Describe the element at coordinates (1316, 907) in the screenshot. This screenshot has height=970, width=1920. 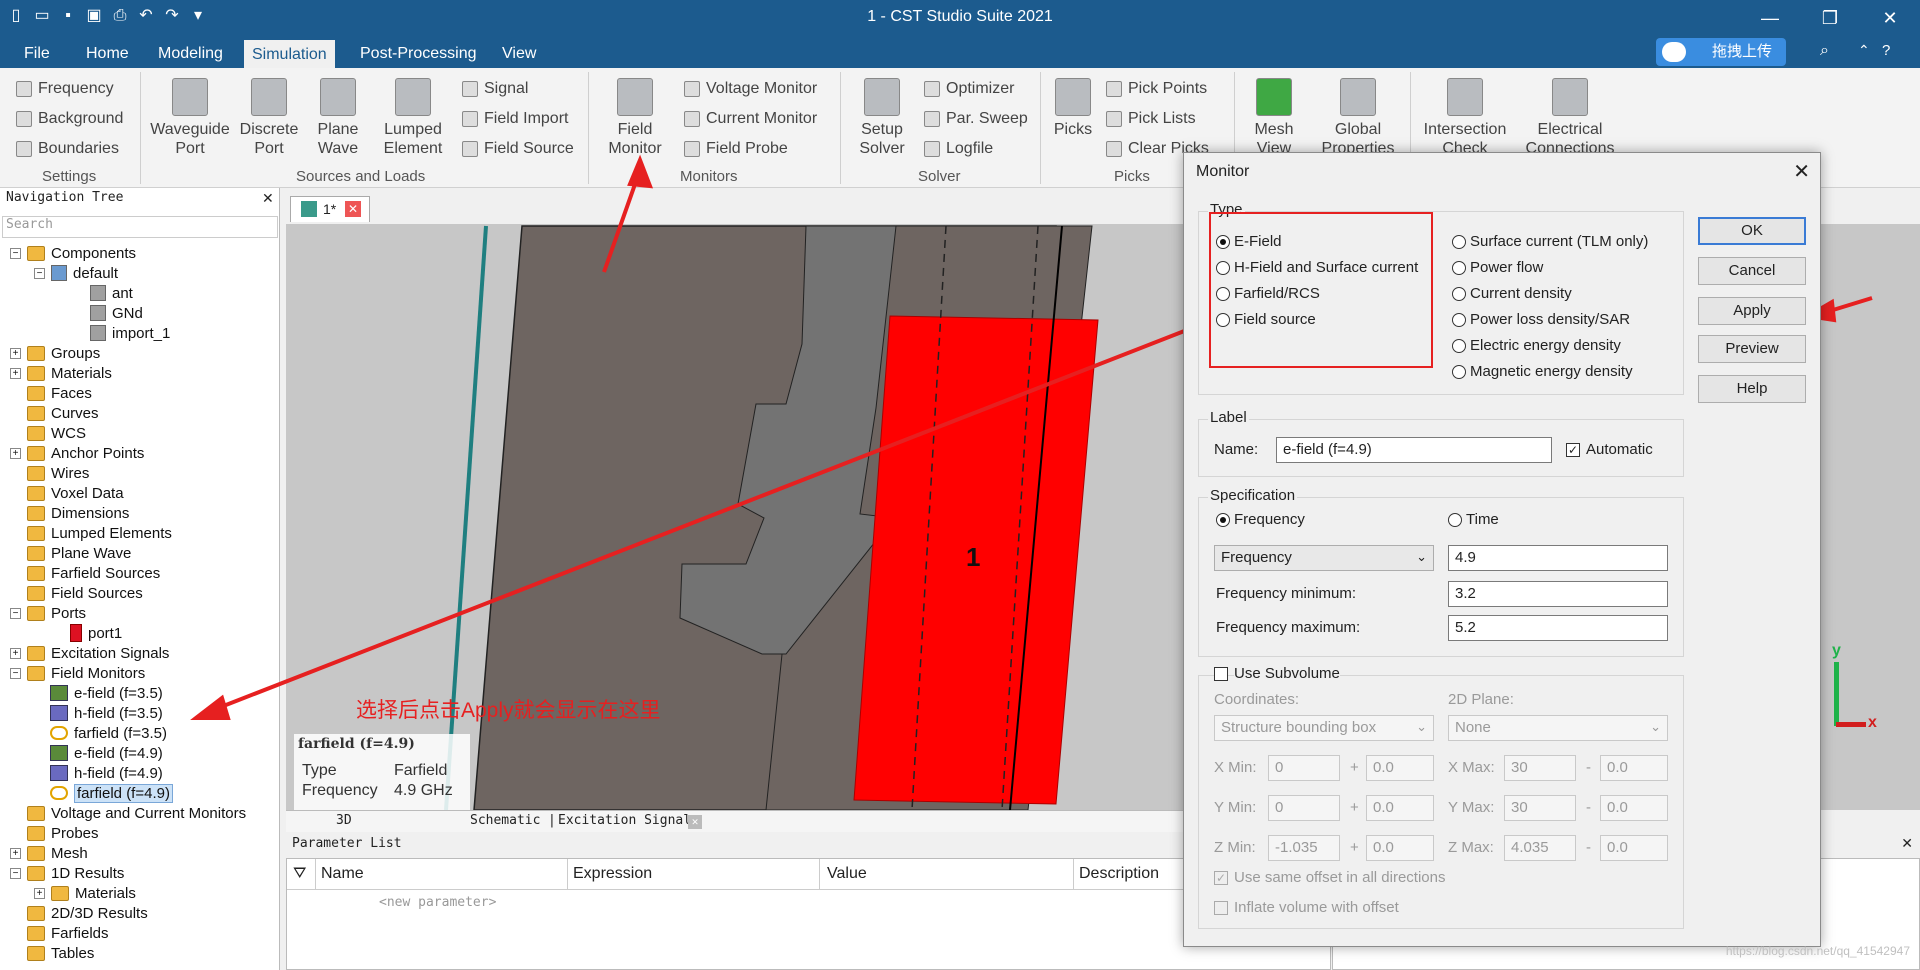
I see `inflate-volume-label: Inflate volume with offset` at that location.